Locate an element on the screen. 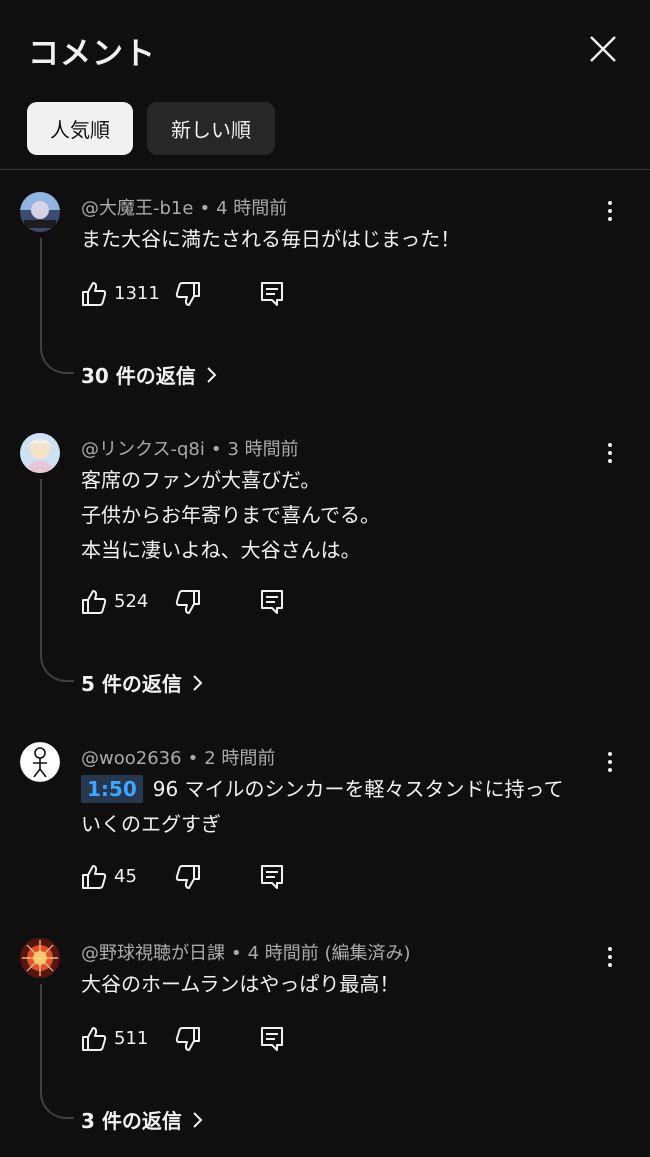  replies-label: 3 件の返信 is located at coordinates (131, 1121).